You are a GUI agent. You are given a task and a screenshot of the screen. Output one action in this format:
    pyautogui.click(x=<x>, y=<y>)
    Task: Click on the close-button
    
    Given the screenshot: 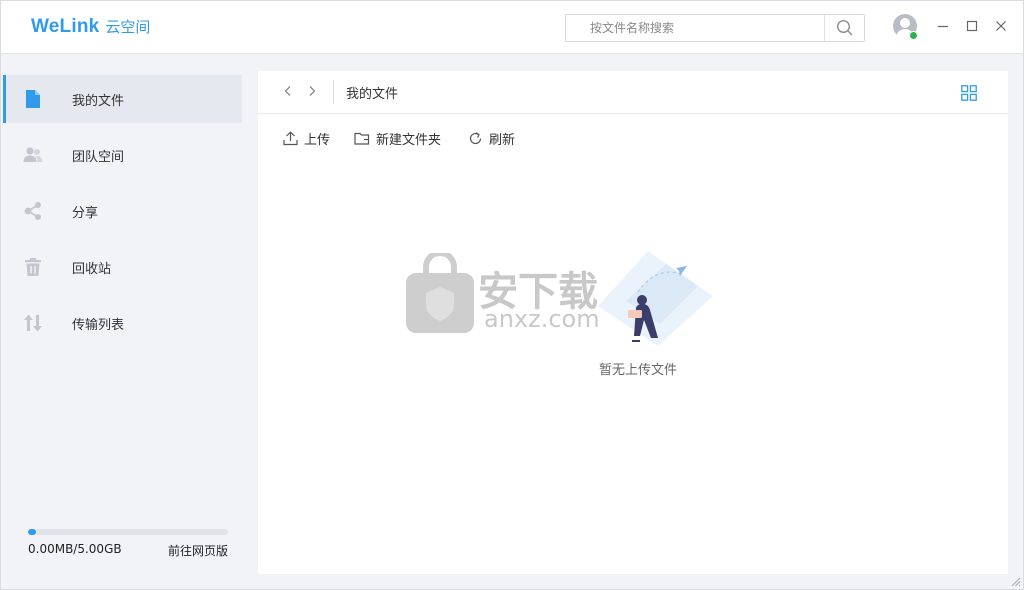 What is the action you would take?
    pyautogui.click(x=1001, y=26)
    